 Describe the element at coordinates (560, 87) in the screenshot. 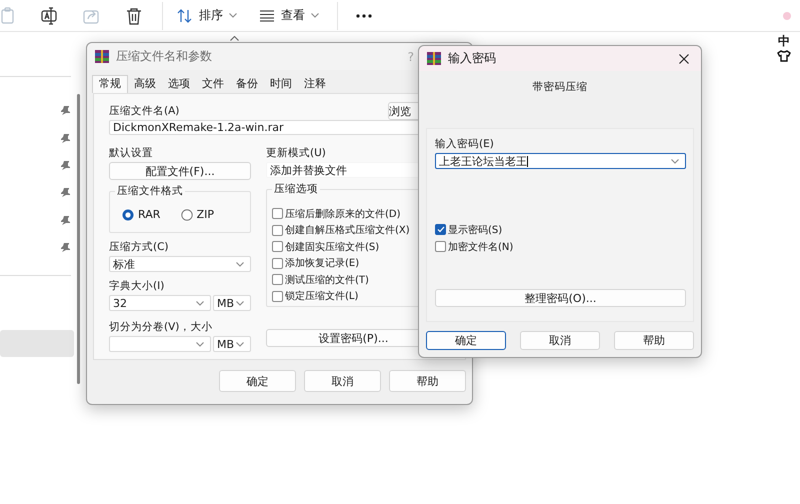

I see `dialog-heading: 带密码压缩` at that location.